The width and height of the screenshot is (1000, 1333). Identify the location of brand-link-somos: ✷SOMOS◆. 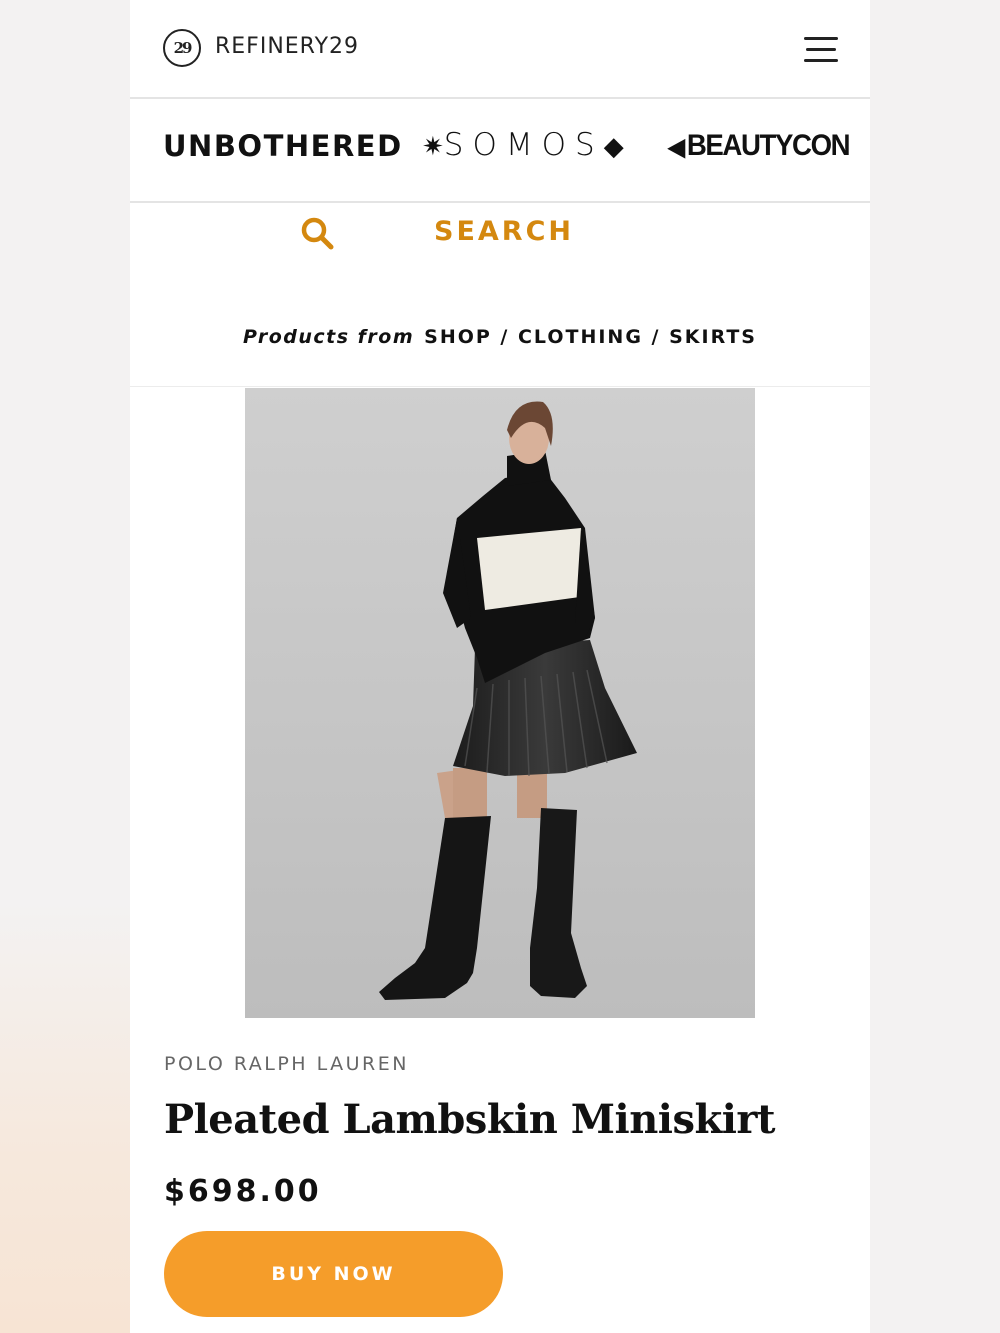
(523, 145).